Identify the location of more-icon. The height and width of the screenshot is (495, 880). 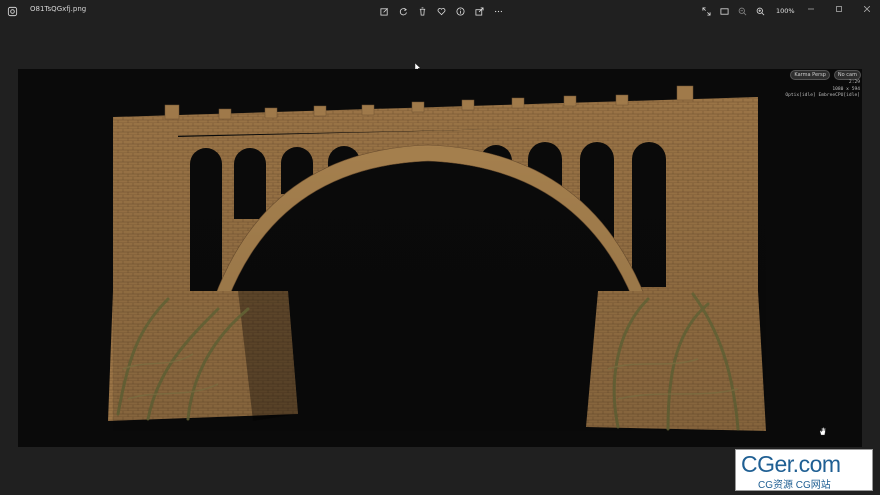
(498, 11).